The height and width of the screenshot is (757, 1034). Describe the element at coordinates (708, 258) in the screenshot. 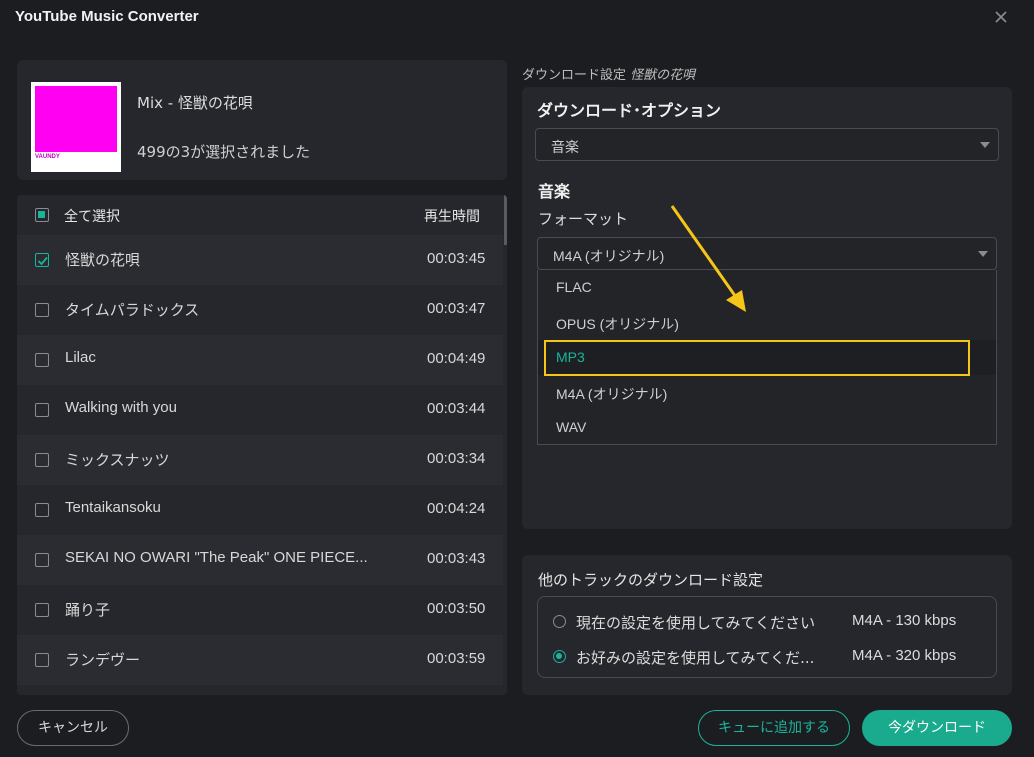

I see `annotation-arrow-icon` at that location.